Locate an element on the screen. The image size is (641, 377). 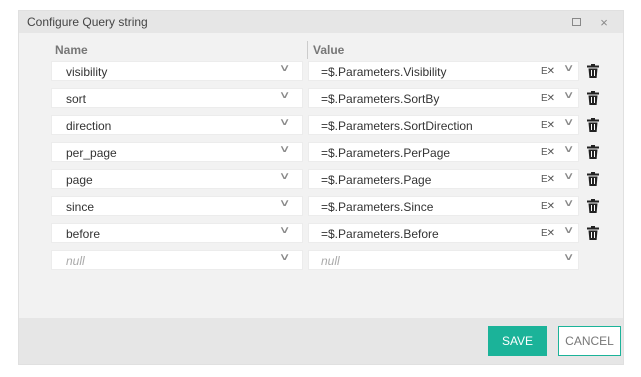
param-name-select: direction ∨ is located at coordinates (177, 125).